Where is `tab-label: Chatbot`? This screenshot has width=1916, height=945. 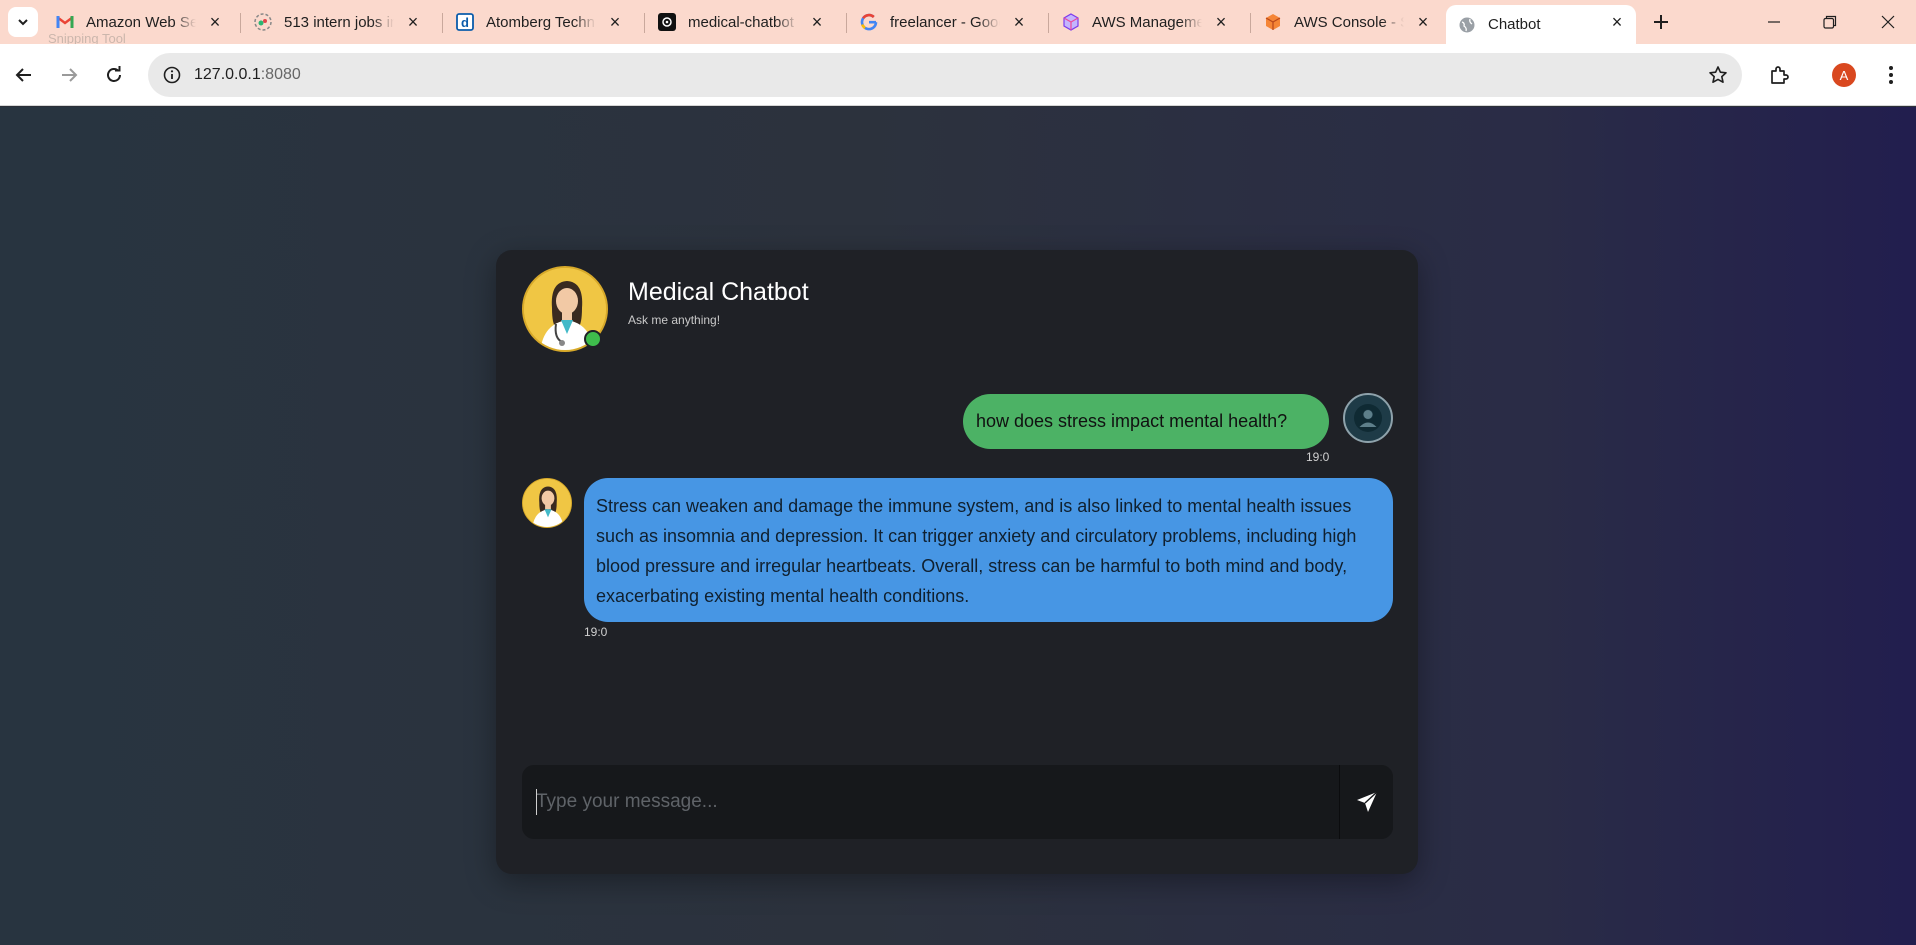
tab-label: Chatbot is located at coordinates (1514, 24).